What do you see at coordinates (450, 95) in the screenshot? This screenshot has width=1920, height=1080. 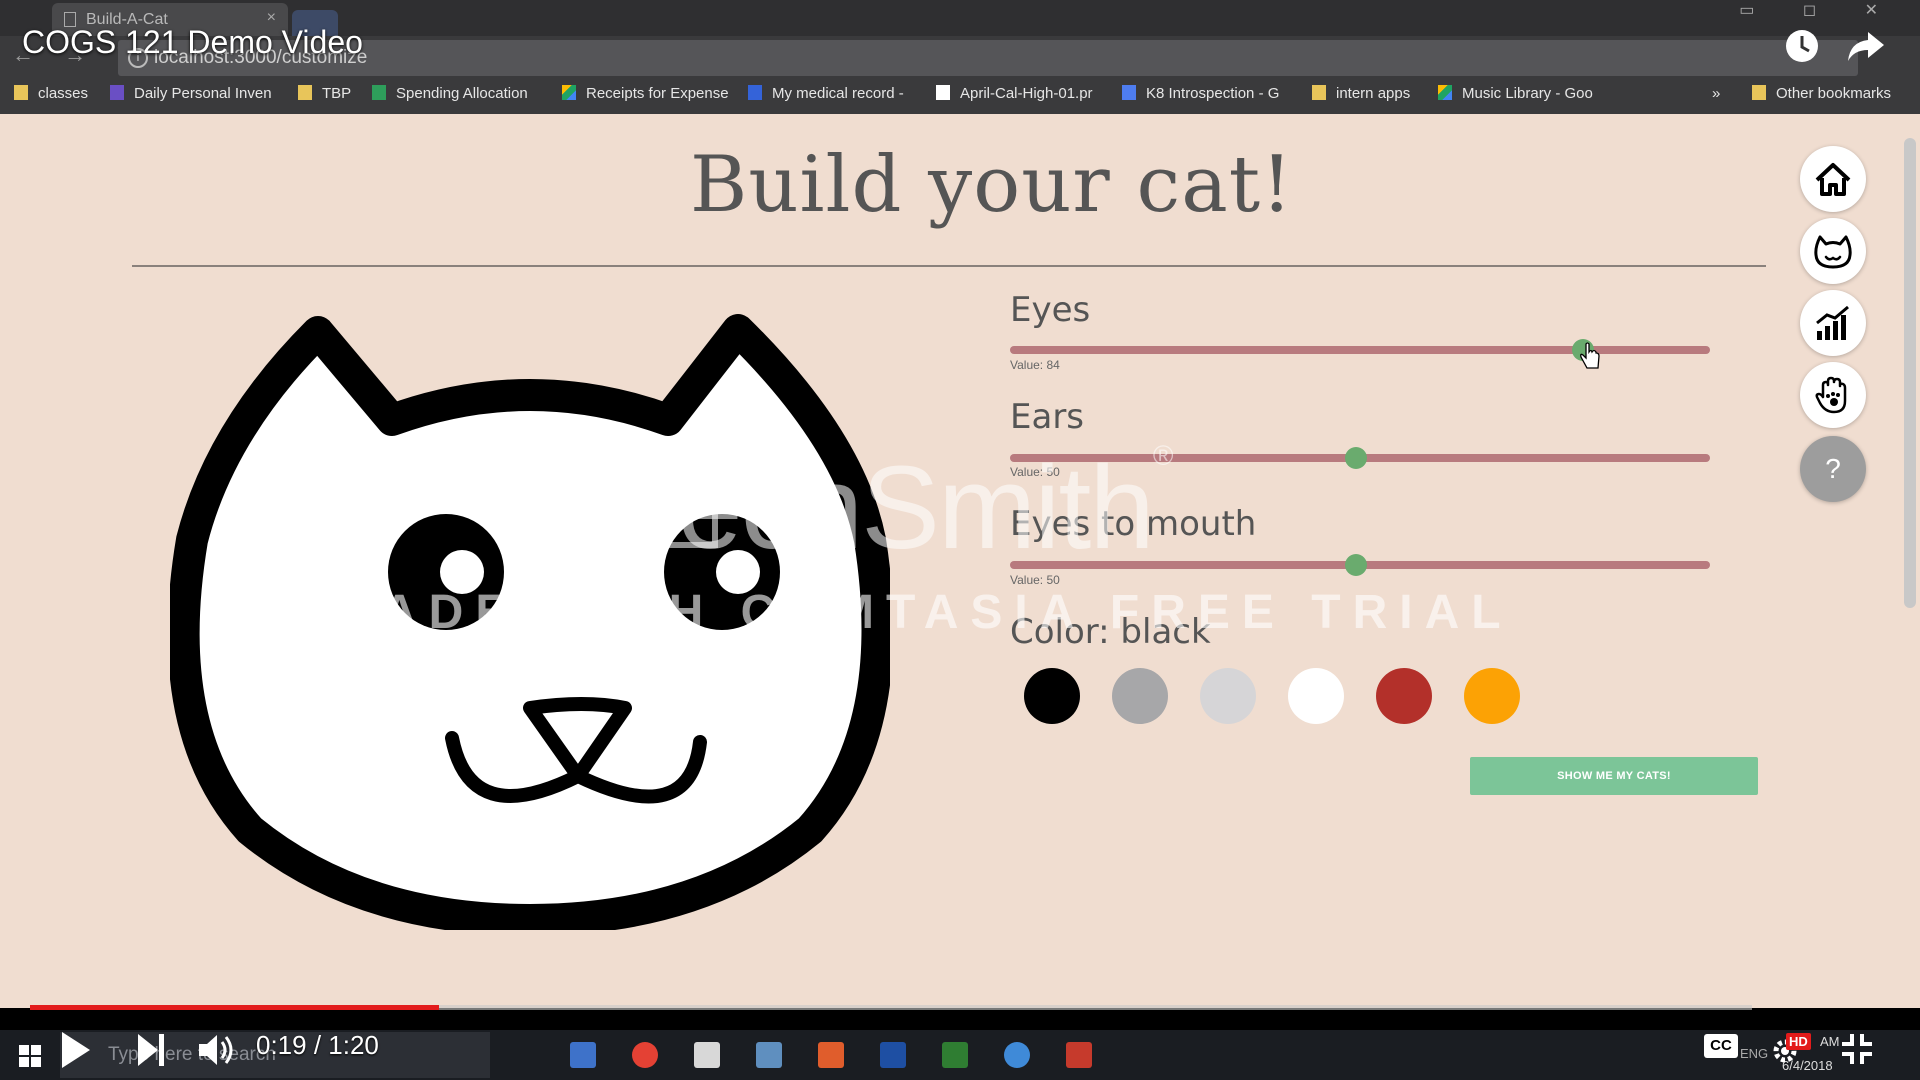 I see `bookmark-item: Spending Allocation` at bounding box center [450, 95].